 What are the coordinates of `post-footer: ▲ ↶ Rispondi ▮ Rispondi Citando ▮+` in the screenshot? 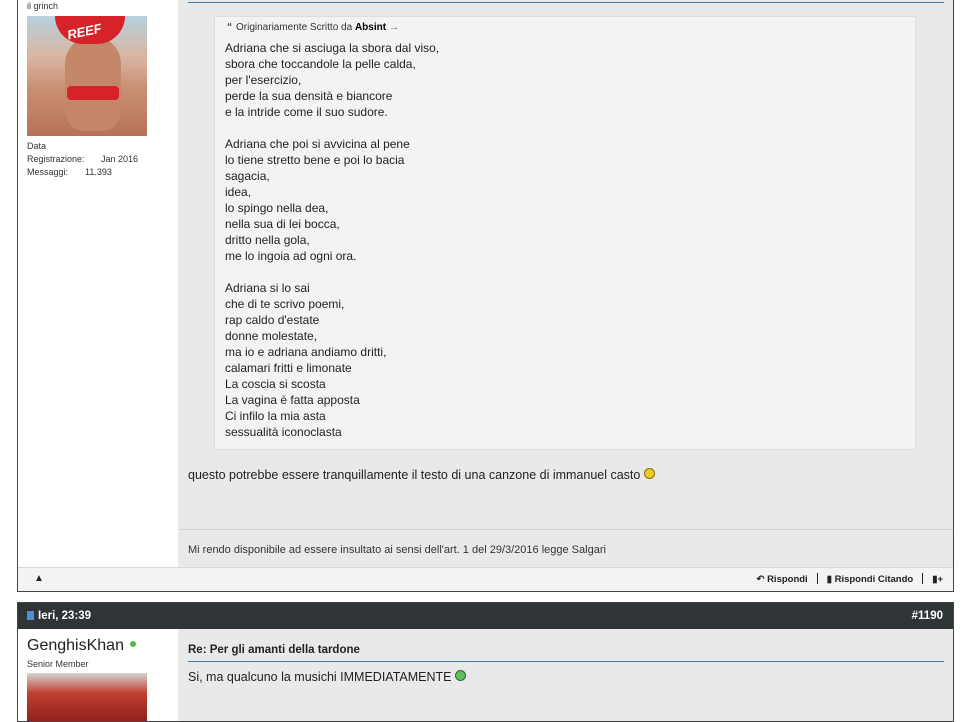 It's located at (485, 579).